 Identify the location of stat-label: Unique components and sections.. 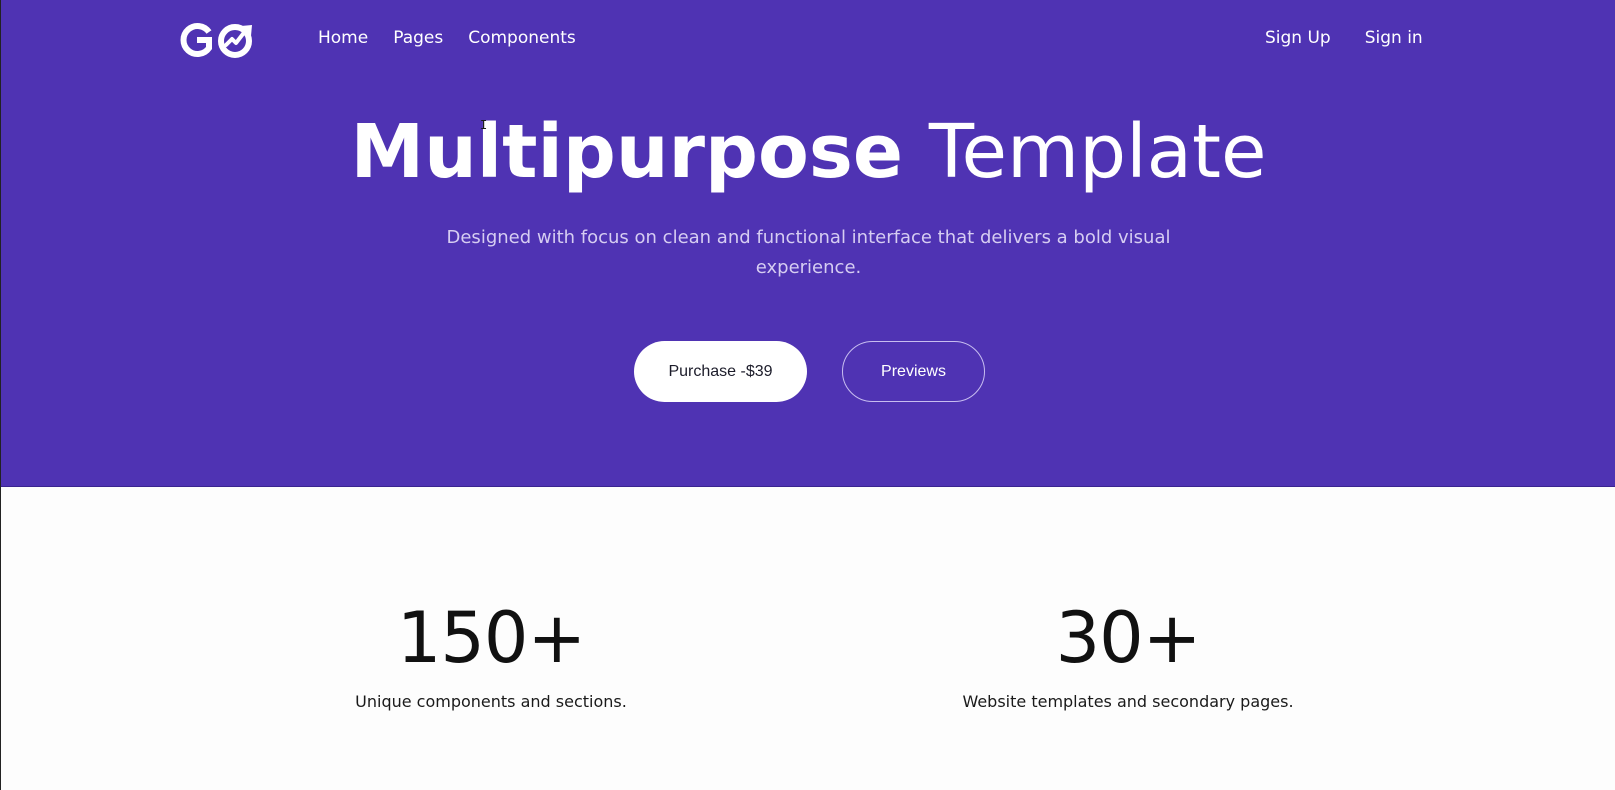
(491, 701).